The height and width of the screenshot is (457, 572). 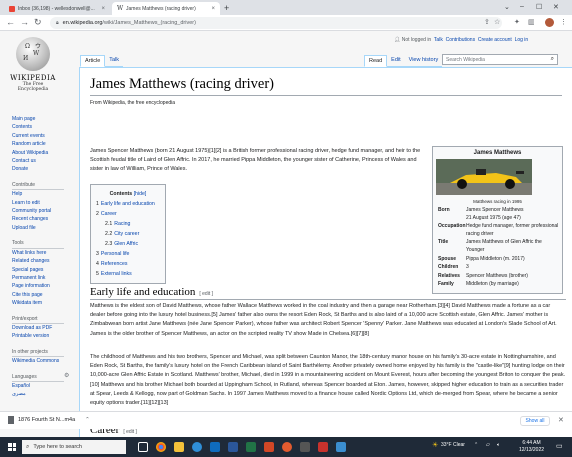 What do you see at coordinates (43, 394) in the screenshot?
I see `sidebar-language-1: مصرى` at bounding box center [43, 394].